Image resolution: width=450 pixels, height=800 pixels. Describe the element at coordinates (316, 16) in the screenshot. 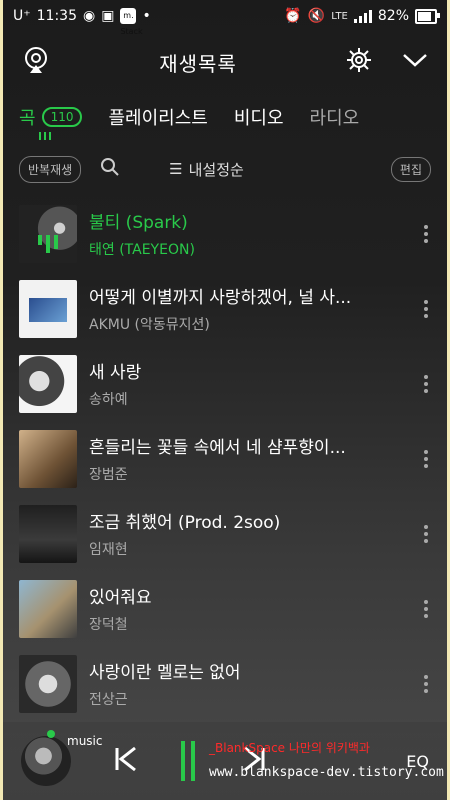

I see `mute-icon: 🔇` at that location.